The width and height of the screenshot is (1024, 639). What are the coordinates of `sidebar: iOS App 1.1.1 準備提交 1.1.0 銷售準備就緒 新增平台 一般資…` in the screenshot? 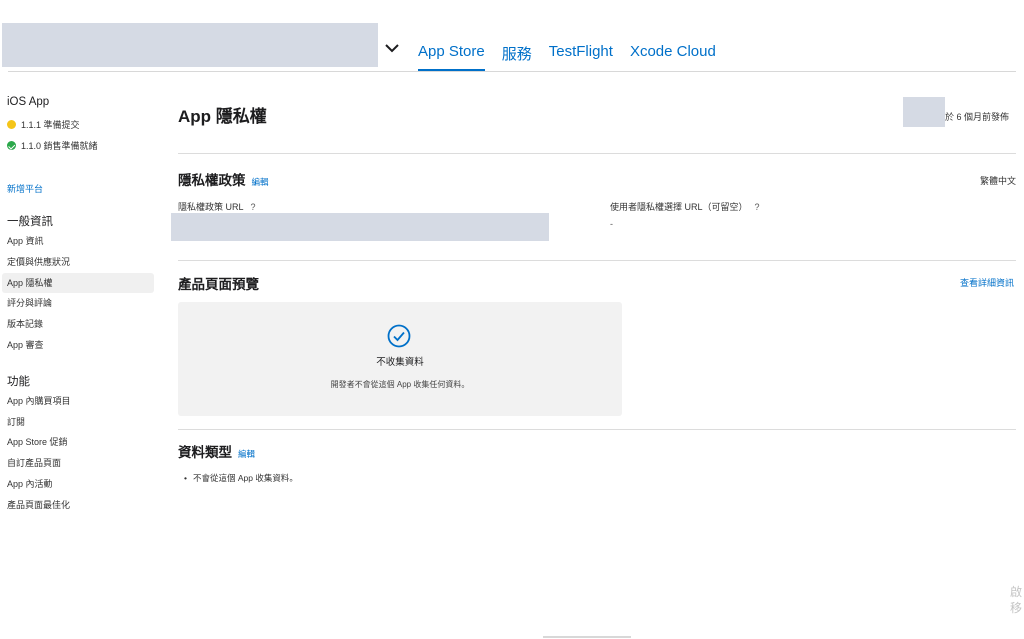 It's located at (80, 305).